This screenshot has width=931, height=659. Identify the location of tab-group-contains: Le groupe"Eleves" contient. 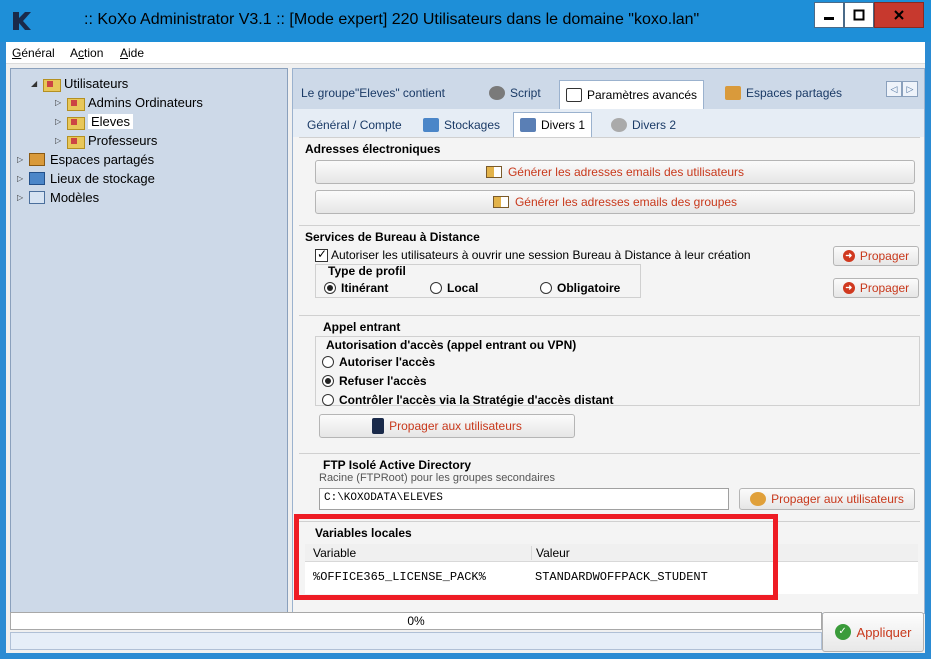
(373, 93).